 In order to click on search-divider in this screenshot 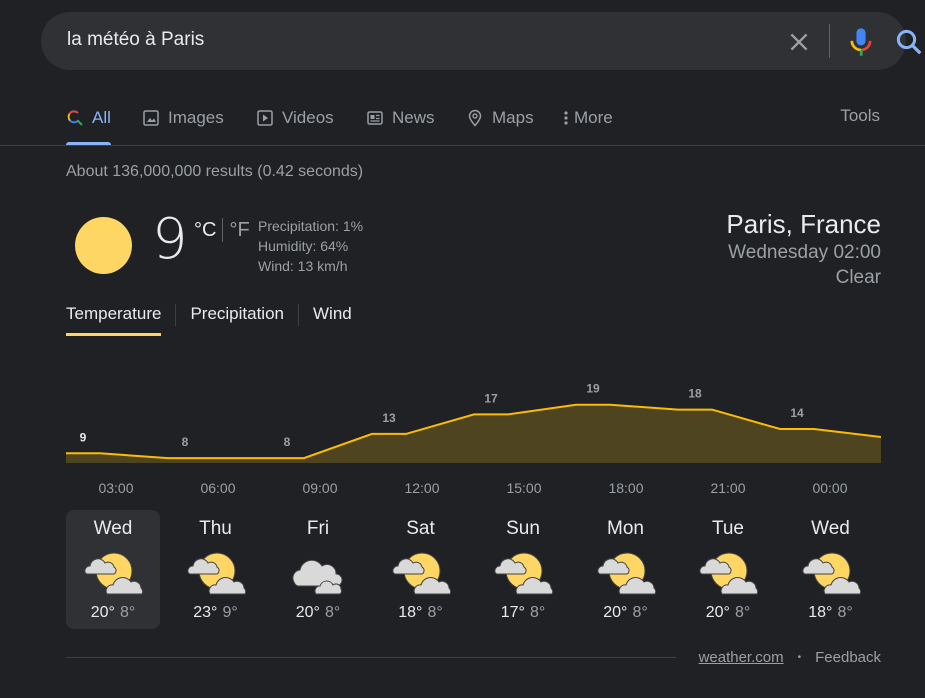, I will do `click(829, 41)`.